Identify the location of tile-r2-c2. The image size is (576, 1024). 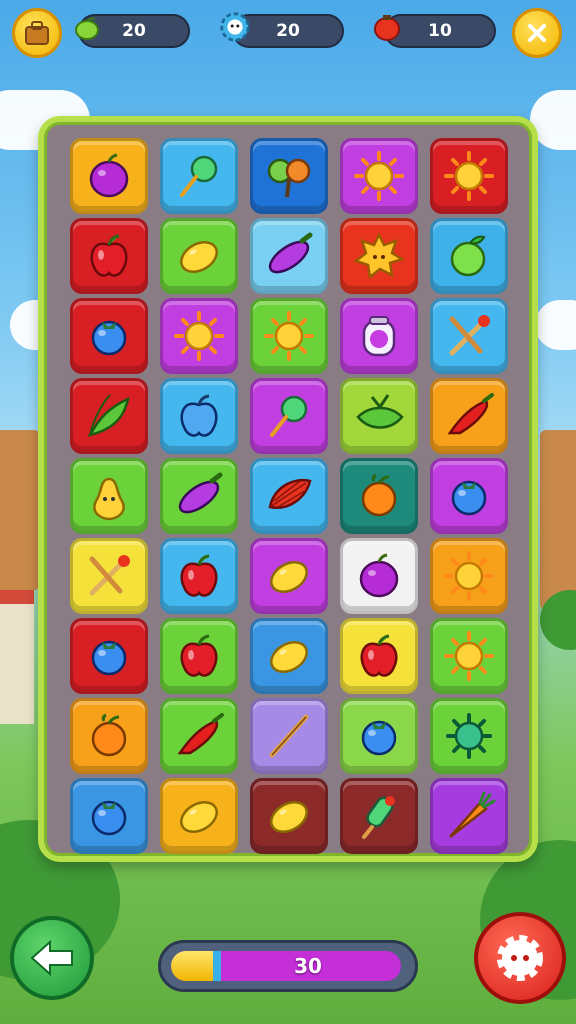
(289, 336).